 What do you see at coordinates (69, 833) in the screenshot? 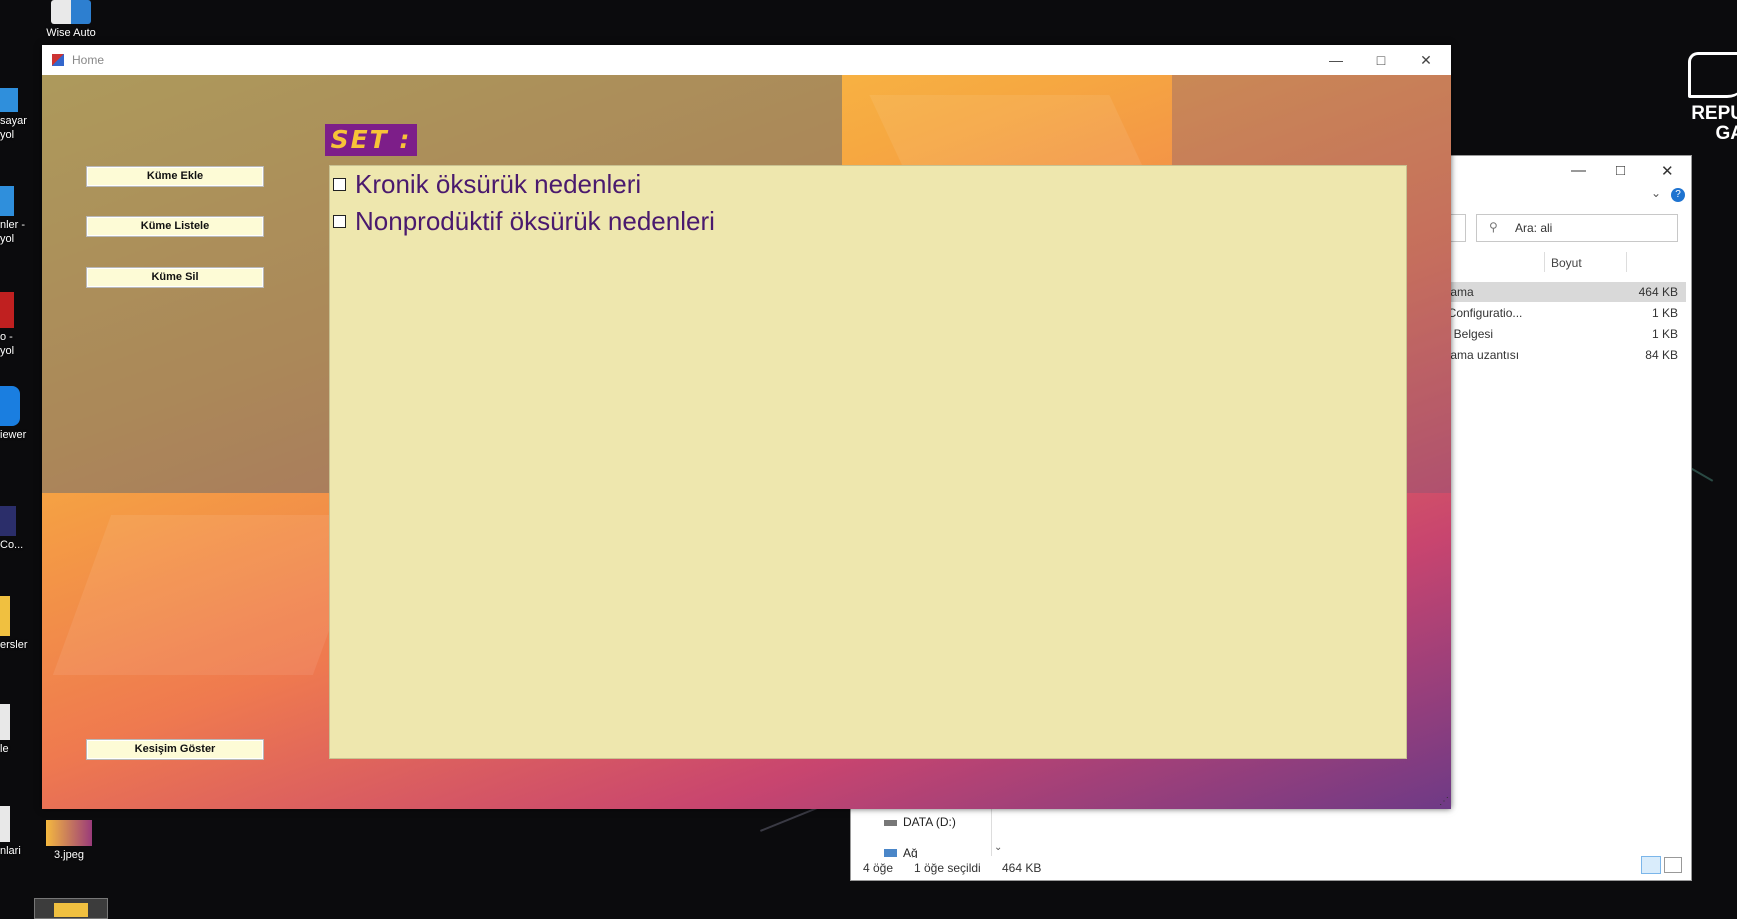
I see `image-thumbnail-icon` at bounding box center [69, 833].